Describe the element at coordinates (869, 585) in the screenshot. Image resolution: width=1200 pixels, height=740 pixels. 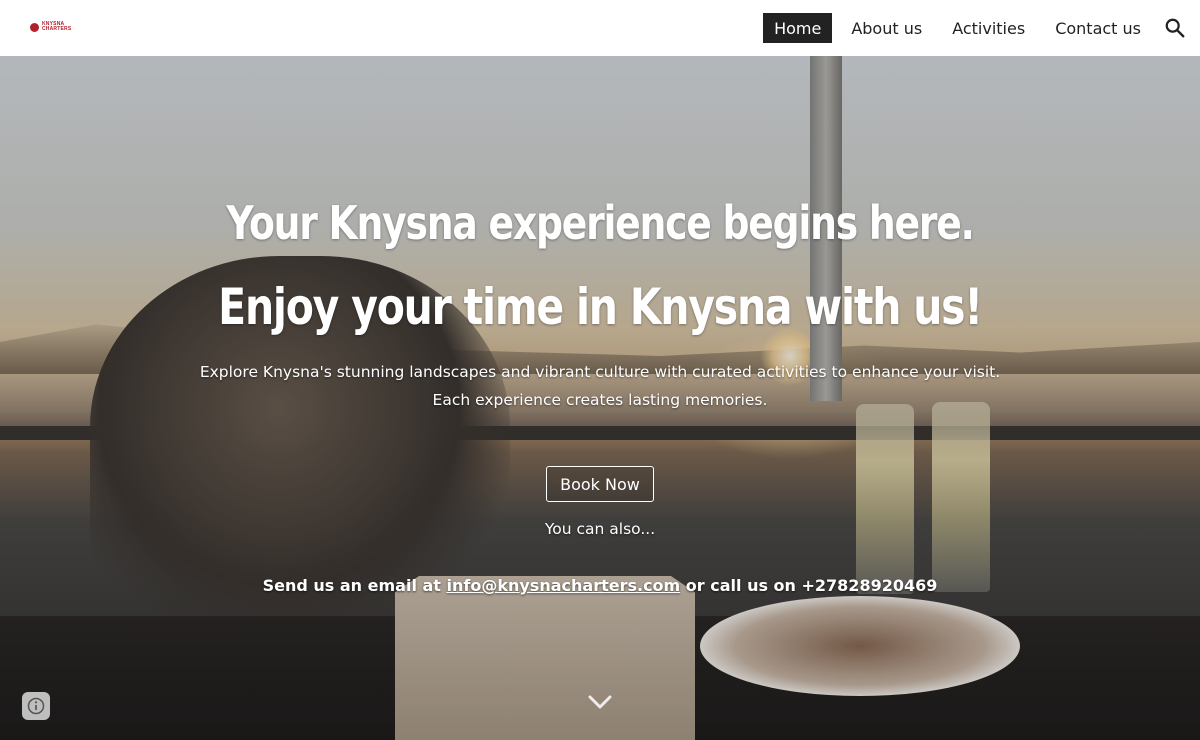
I see `phone-number: +27828920469` at that location.